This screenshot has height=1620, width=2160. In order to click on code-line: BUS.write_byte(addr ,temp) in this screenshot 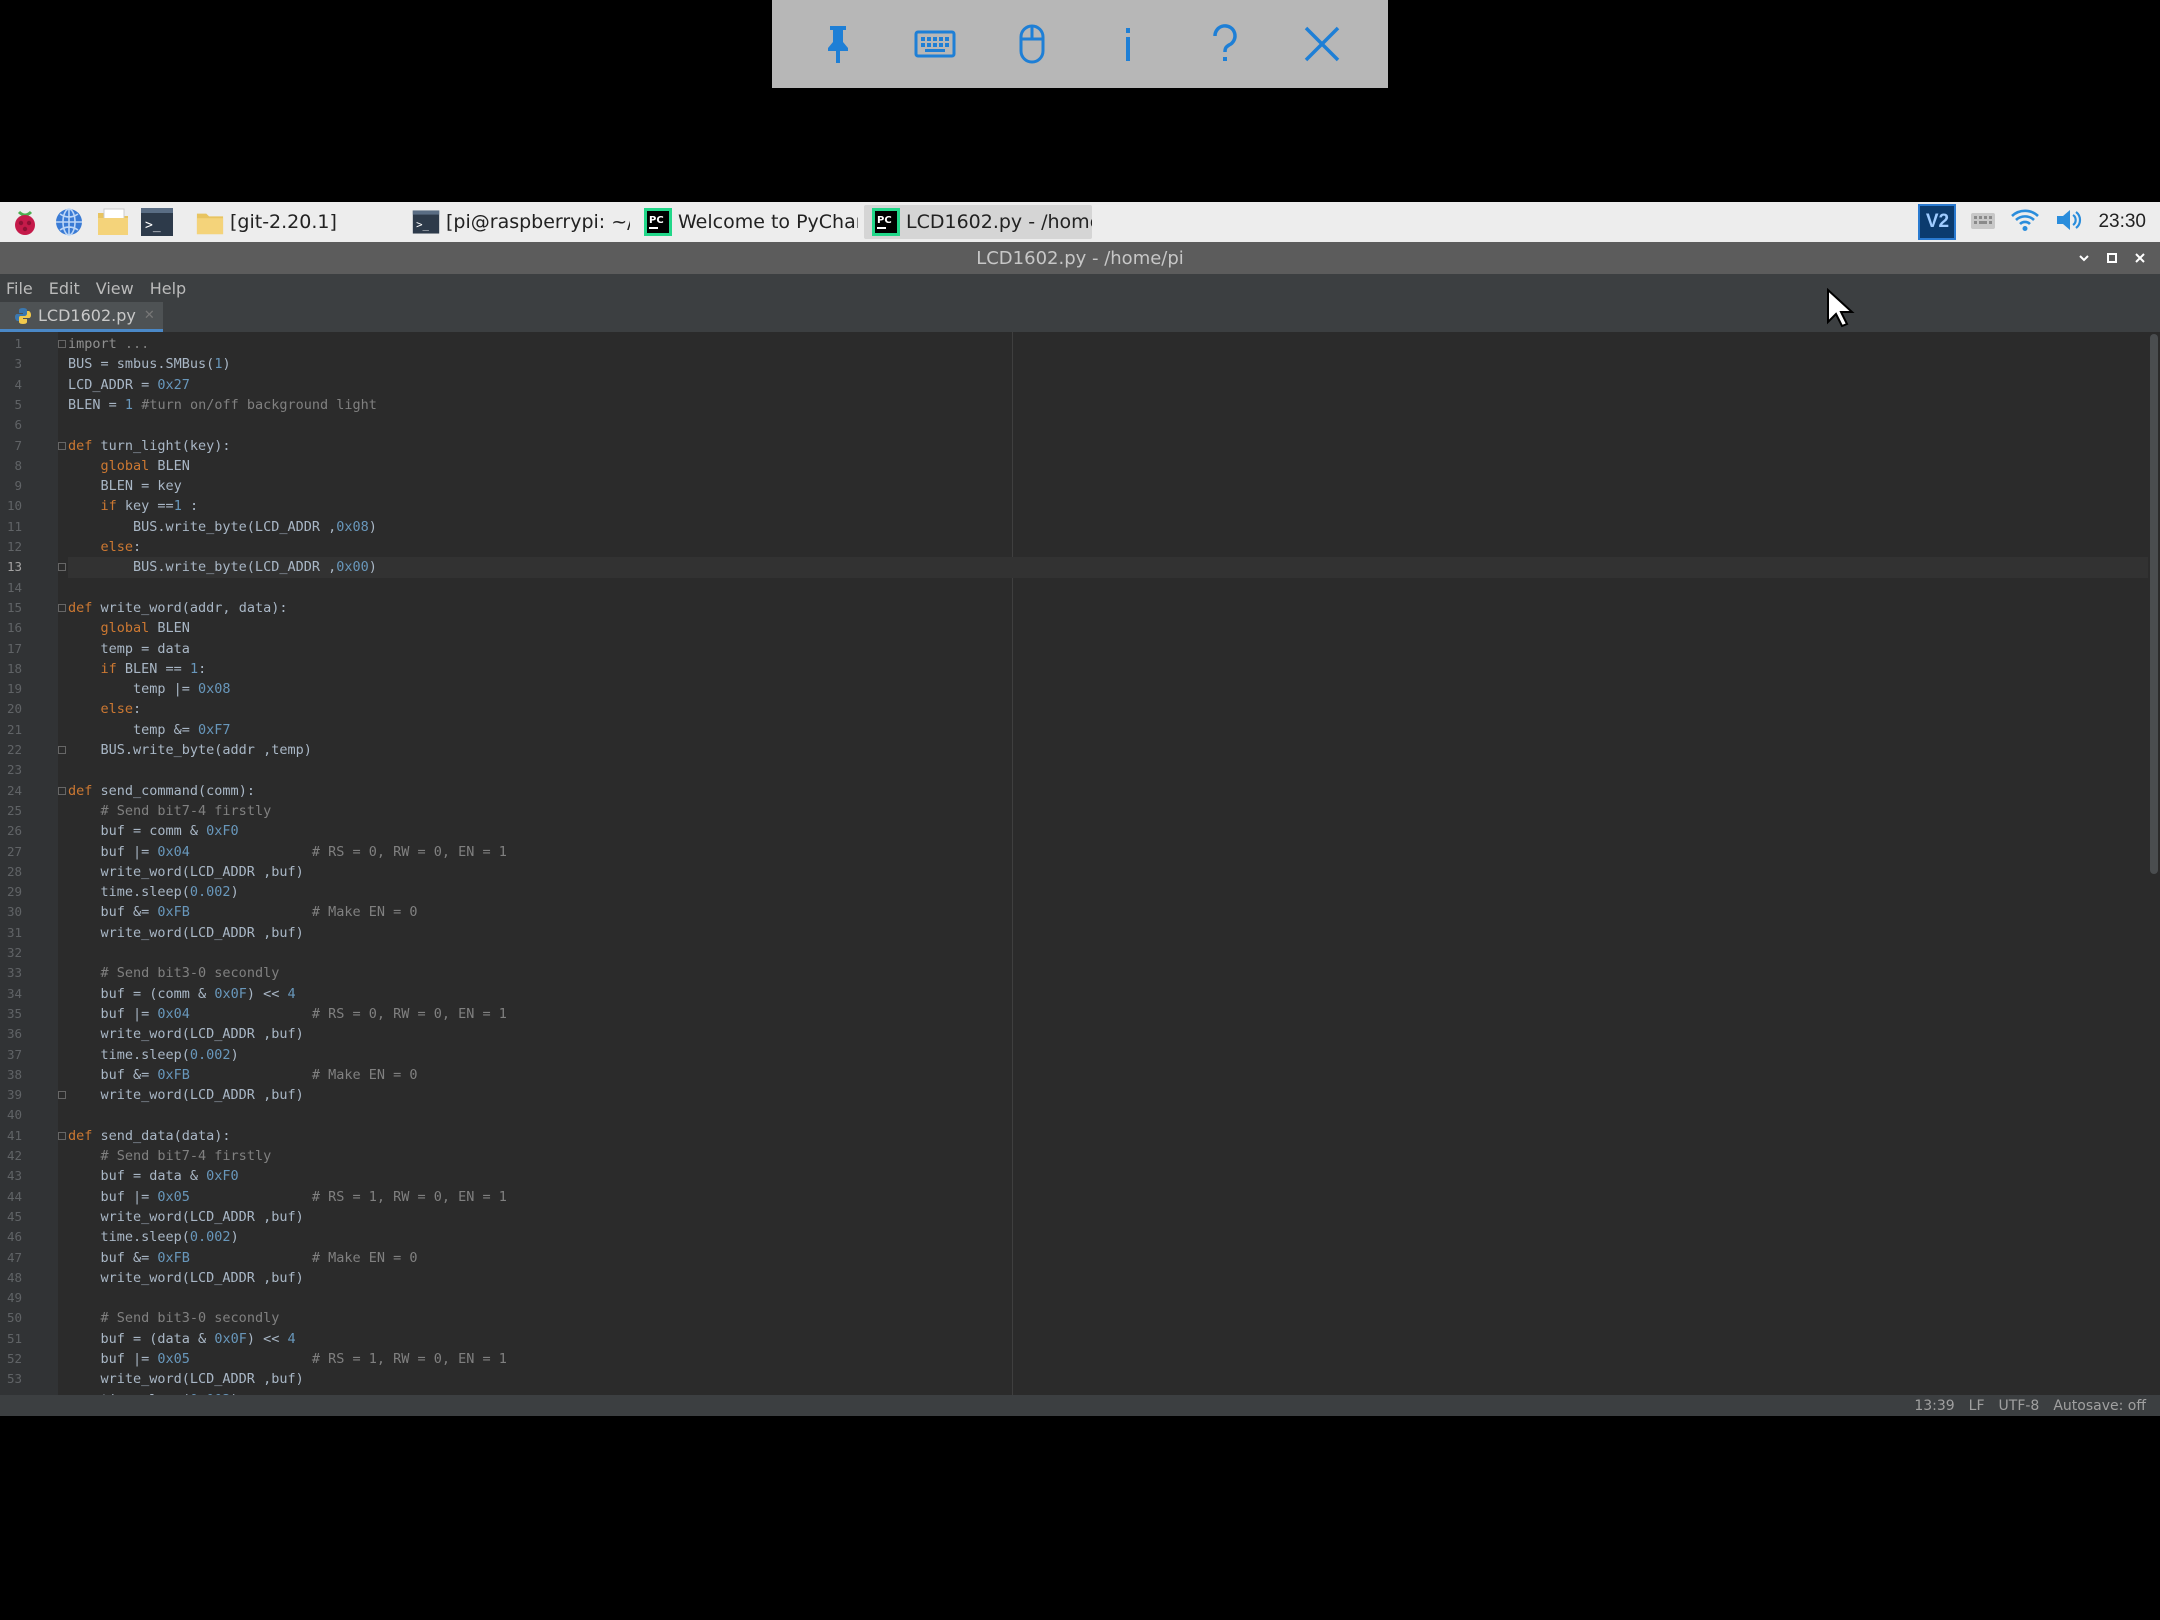, I will do `click(190, 750)`.